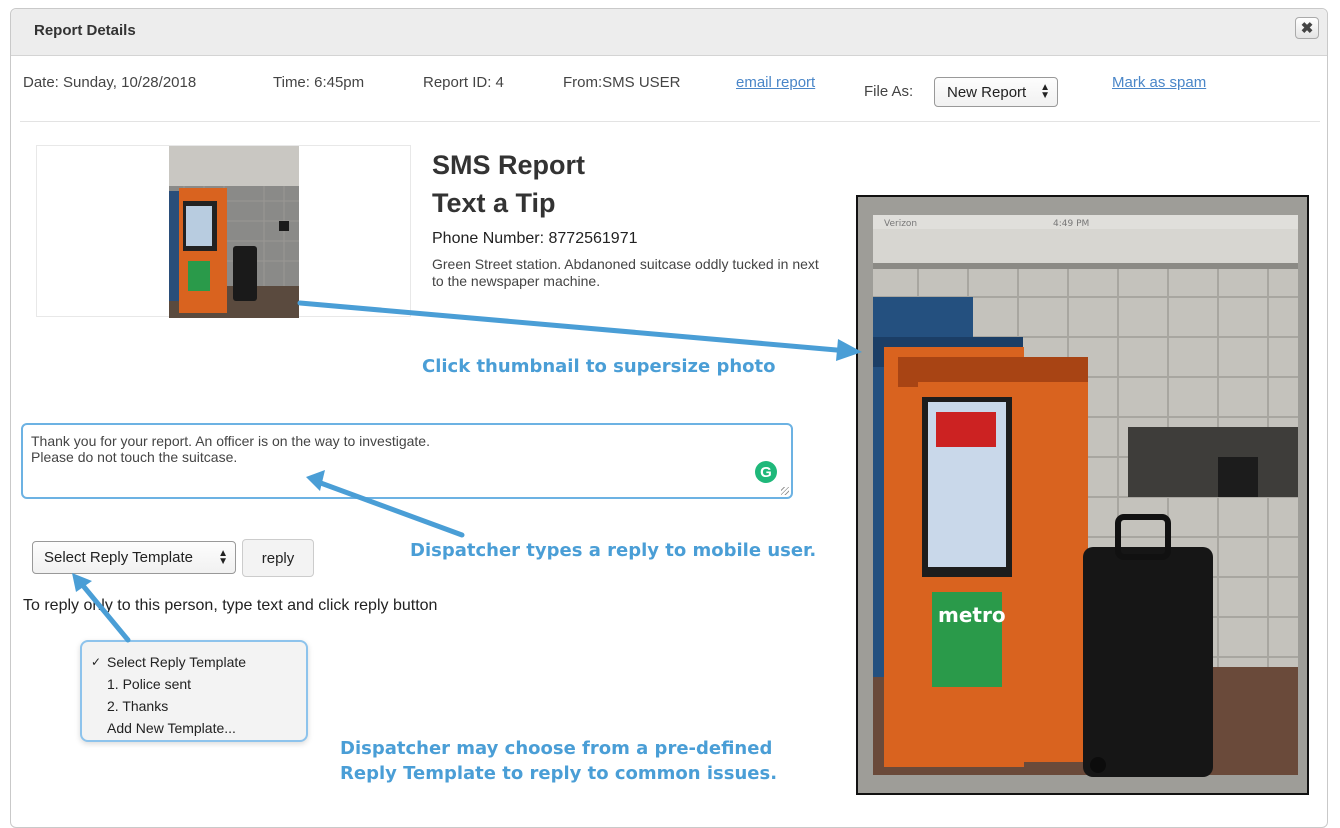 The image size is (1340, 828). I want to click on checkmark-icon: ✓, so click(96, 662).